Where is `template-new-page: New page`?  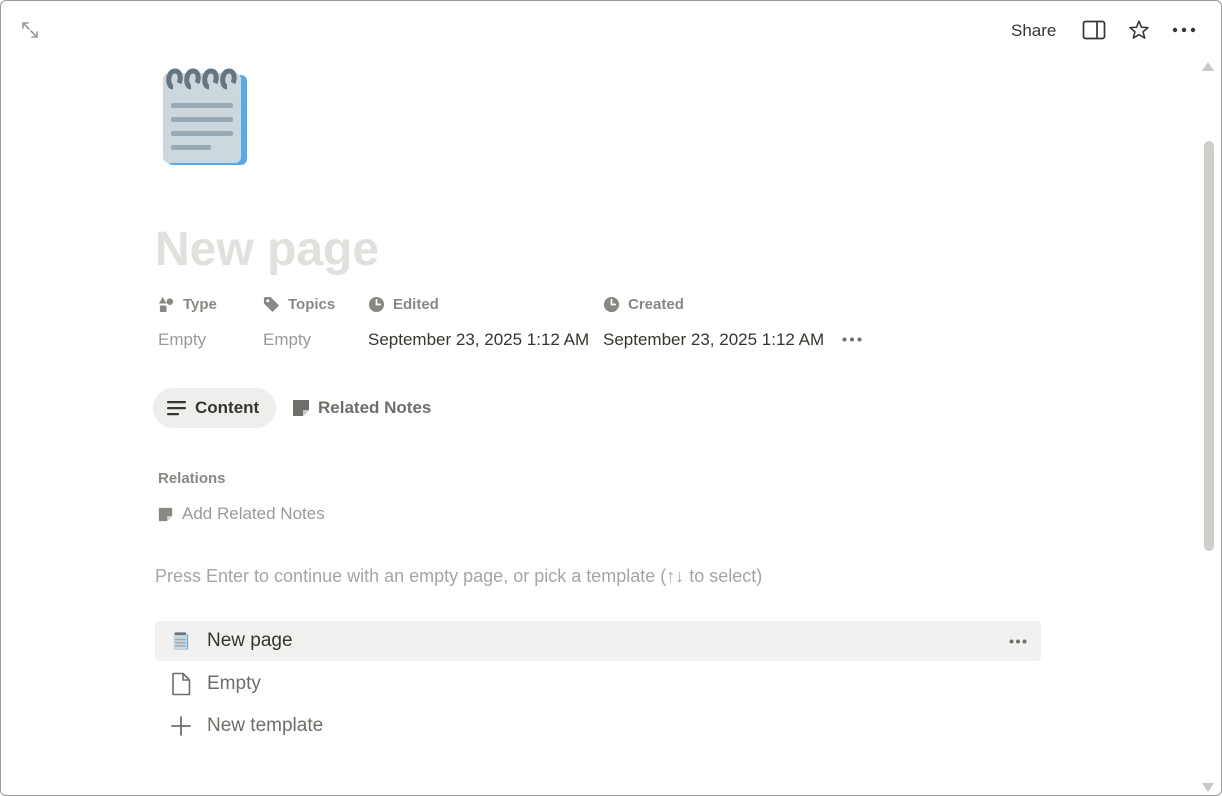
template-new-page: New page is located at coordinates (598, 641).